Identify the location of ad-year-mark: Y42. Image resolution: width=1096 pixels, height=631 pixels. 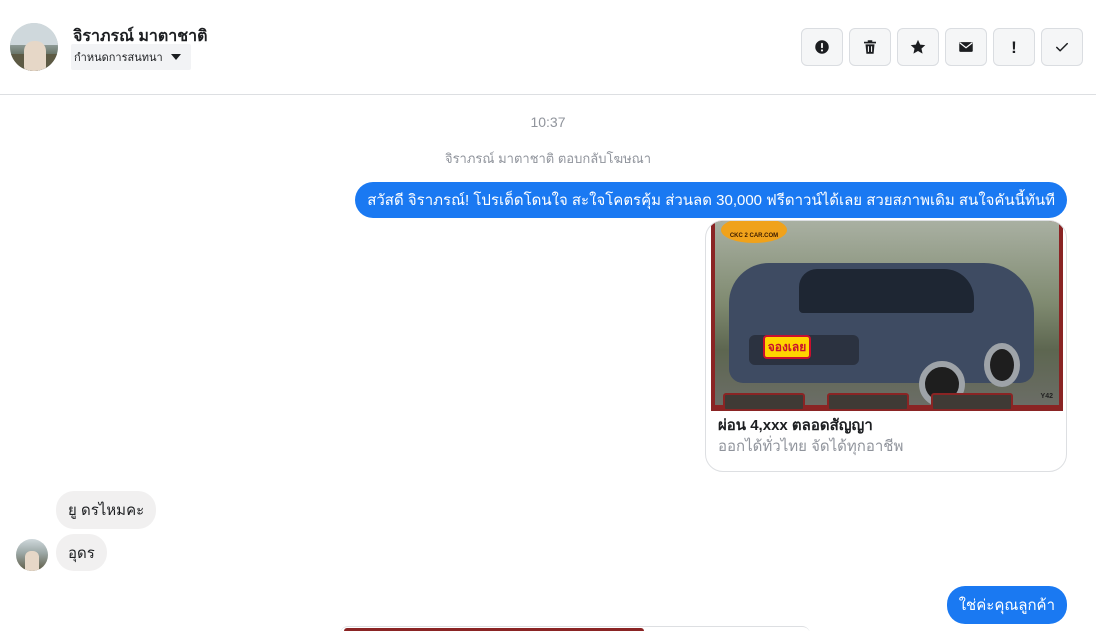
(1046, 396).